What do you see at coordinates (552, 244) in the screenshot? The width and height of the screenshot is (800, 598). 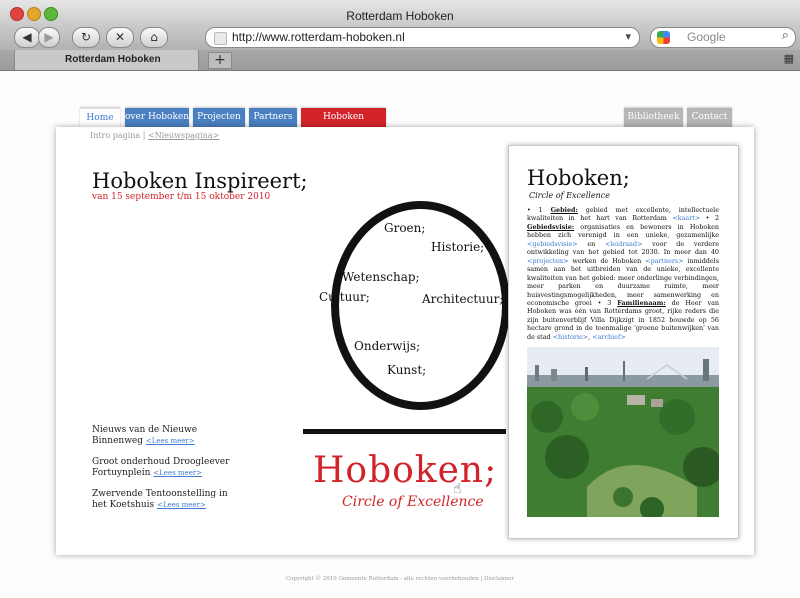 I see `link-gebiedsvisie: <gebiedsvisie>` at bounding box center [552, 244].